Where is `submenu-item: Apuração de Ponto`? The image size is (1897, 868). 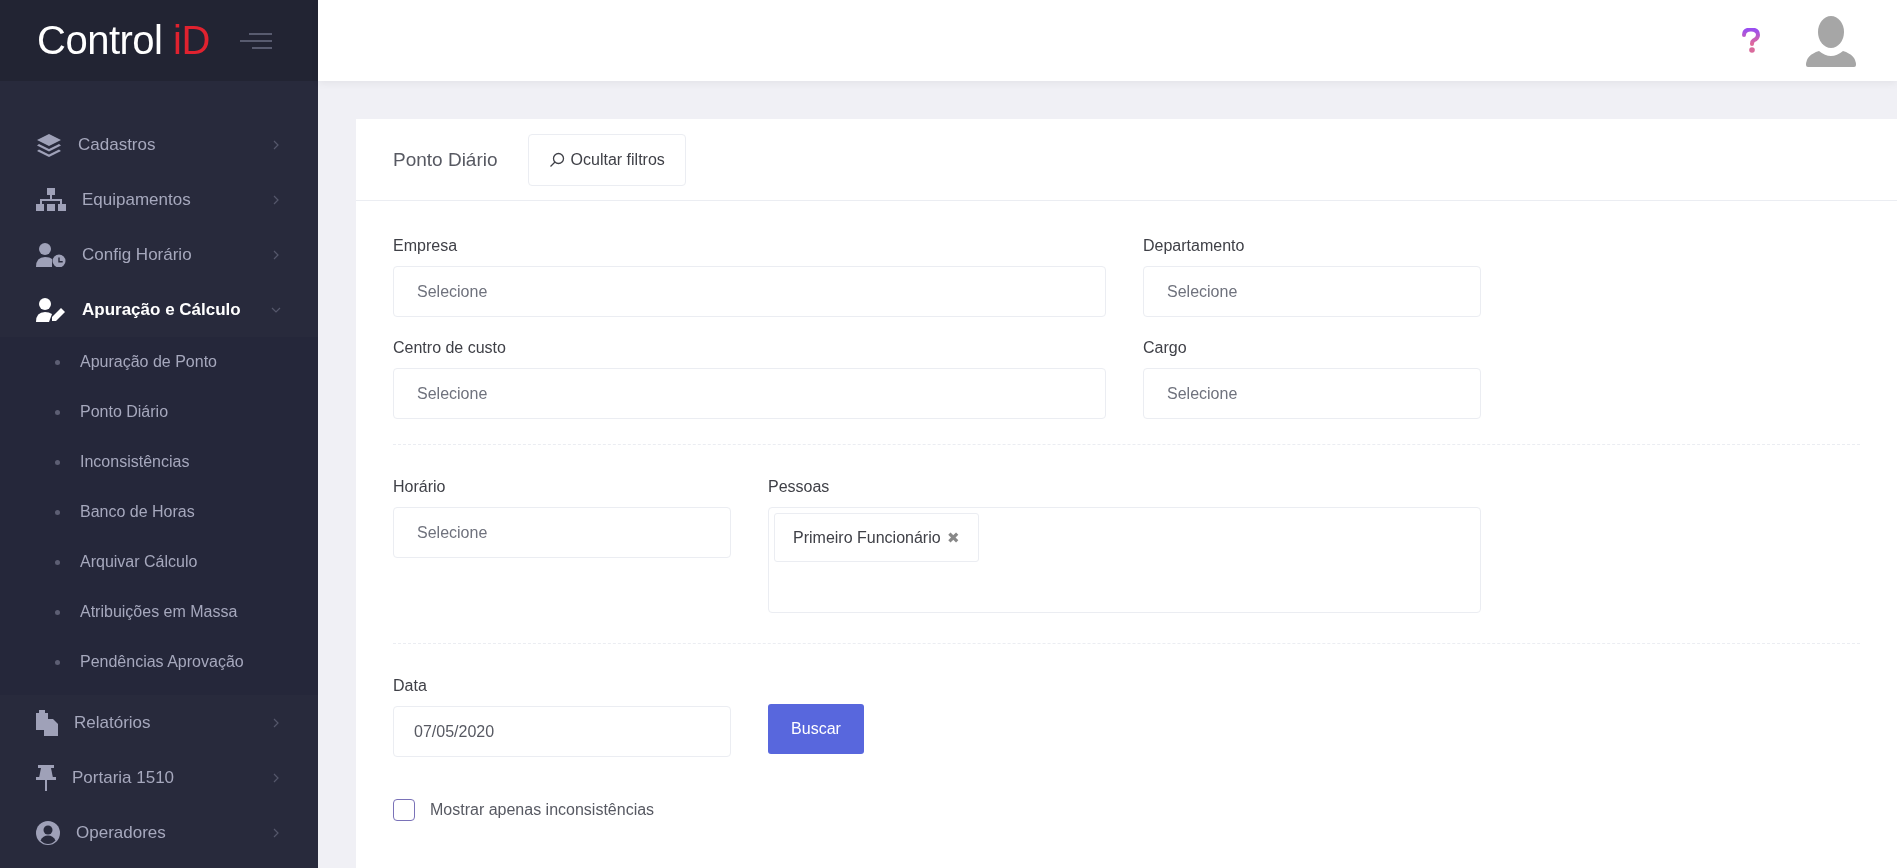 submenu-item: Apuração de Ponto is located at coordinates (159, 362).